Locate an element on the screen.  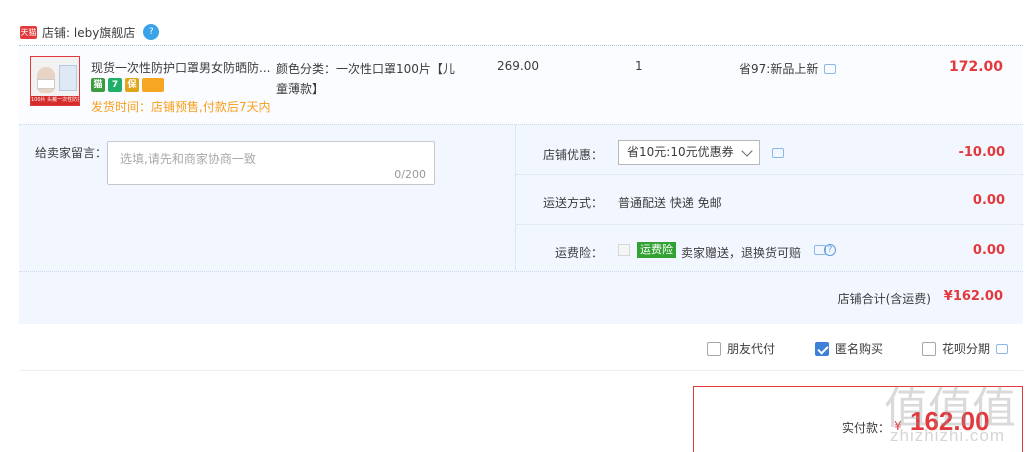
tmall-icon: 猫 is located at coordinates (98, 85).